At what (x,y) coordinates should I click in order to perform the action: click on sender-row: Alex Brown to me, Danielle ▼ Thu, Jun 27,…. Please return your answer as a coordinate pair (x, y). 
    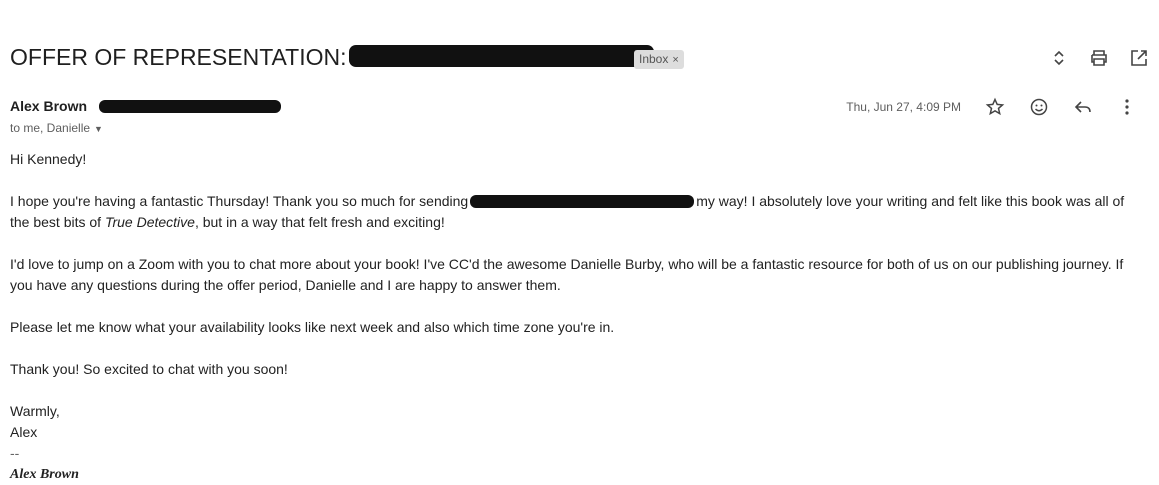
    Looking at the image, I should click on (584, 117).